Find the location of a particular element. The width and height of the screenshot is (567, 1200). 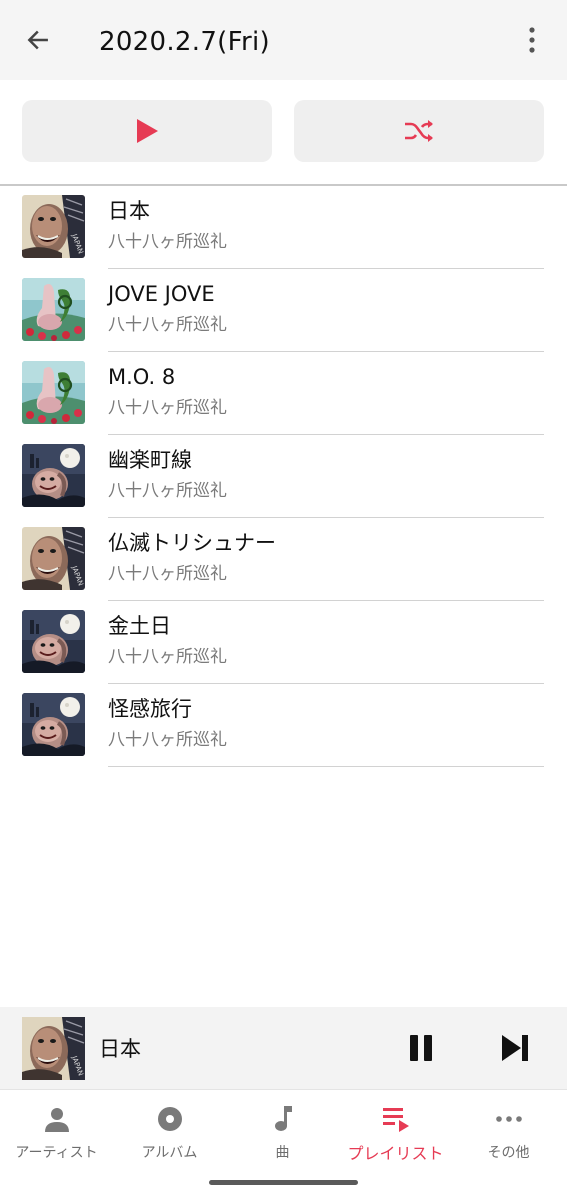

nav-item-songs: 曲 is located at coordinates (282, 1133).